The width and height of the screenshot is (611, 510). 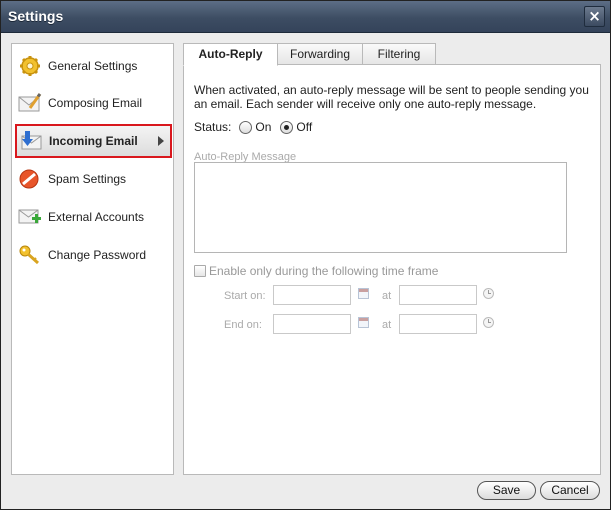 I want to click on sidebar-item-label: Composing Email, so click(x=95, y=103).